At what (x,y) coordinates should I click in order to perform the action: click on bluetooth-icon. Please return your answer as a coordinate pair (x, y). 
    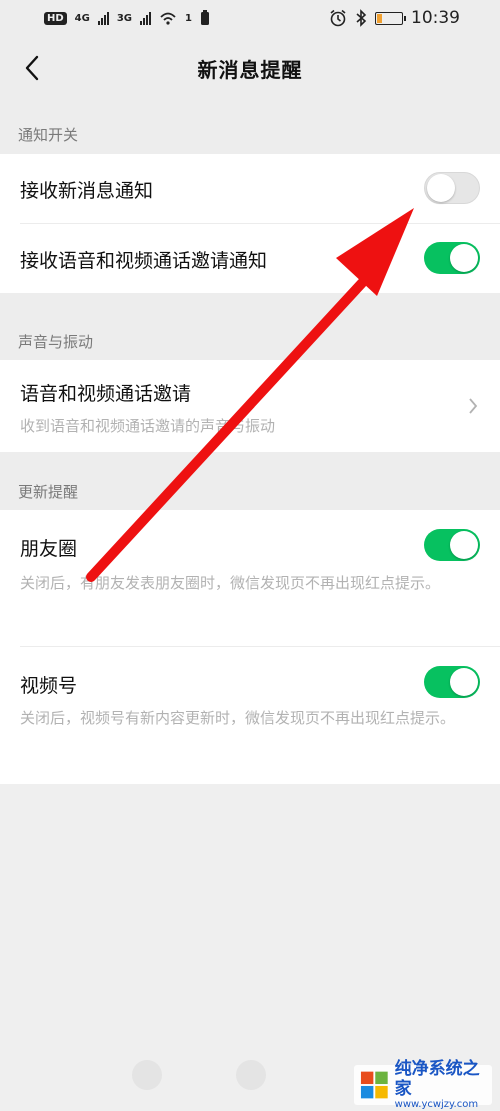
    Looking at the image, I should click on (361, 18).